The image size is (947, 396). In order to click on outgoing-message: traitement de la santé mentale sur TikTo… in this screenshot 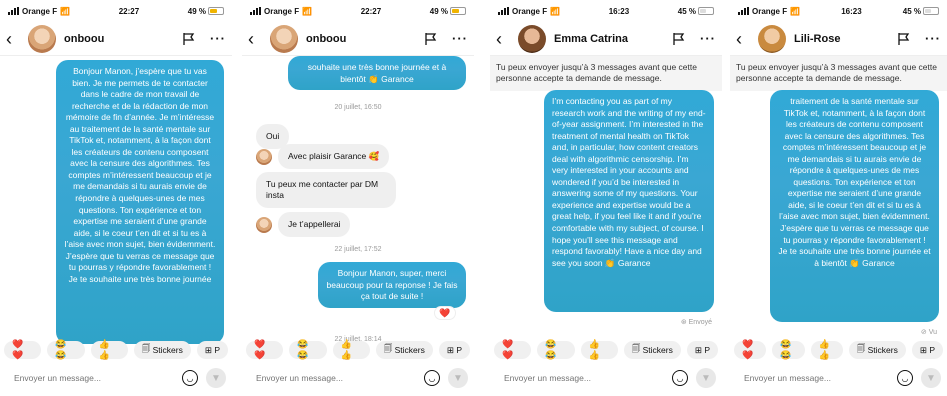, I will do `click(854, 206)`.